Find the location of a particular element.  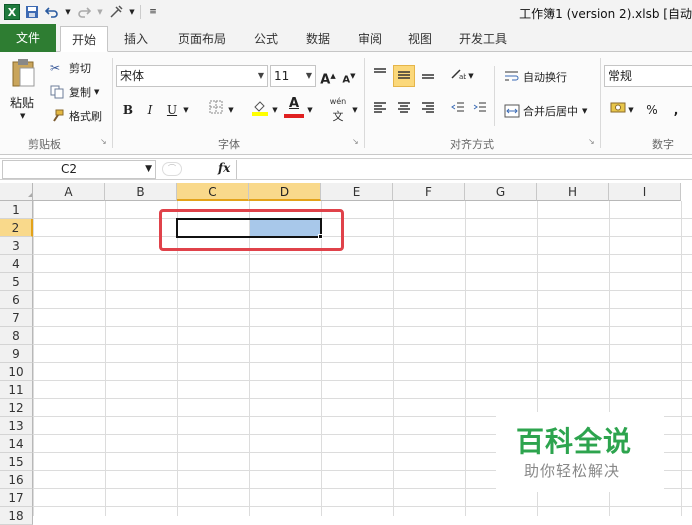

tab-review: 审阅 is located at coordinates (370, 39).